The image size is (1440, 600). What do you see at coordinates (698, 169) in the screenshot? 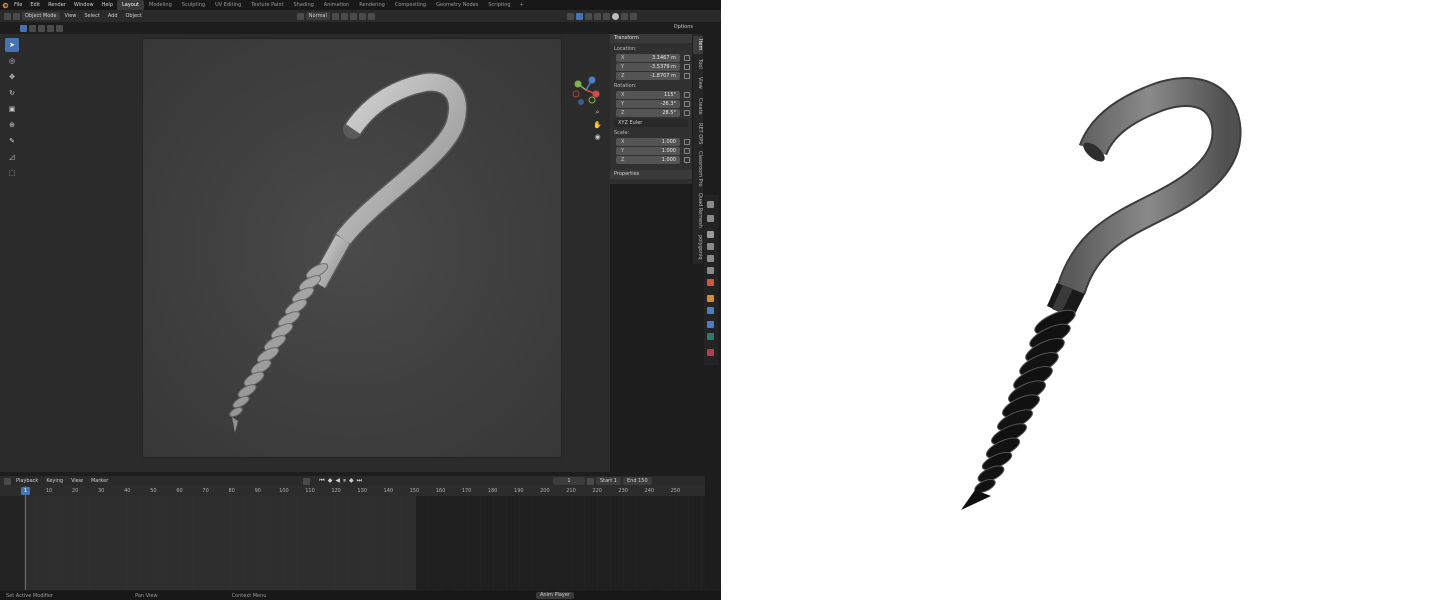
I see `sidebar-tab-classroom-pro: Classroom Pro` at bounding box center [698, 169].